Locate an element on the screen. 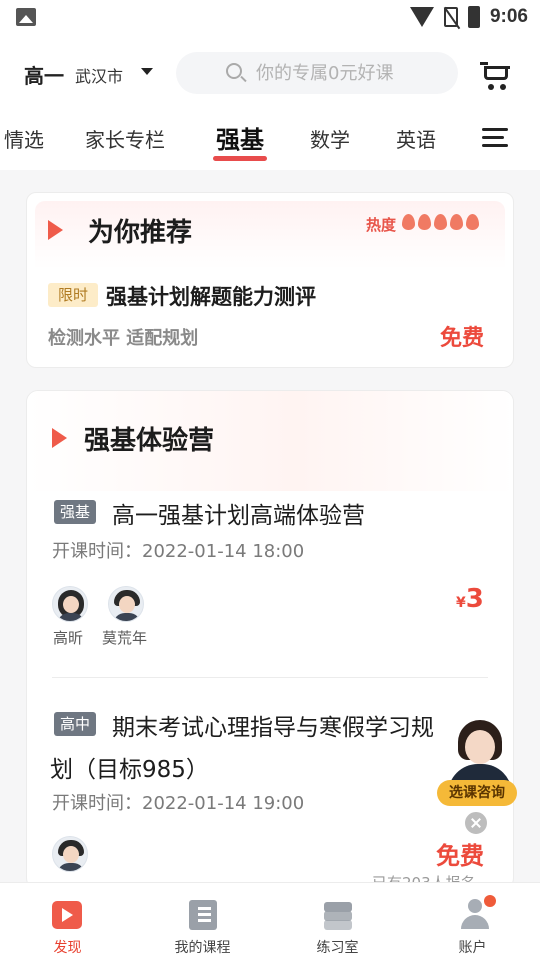 The image size is (540, 960). status-bar: 9:06 is located at coordinates (270, 18).